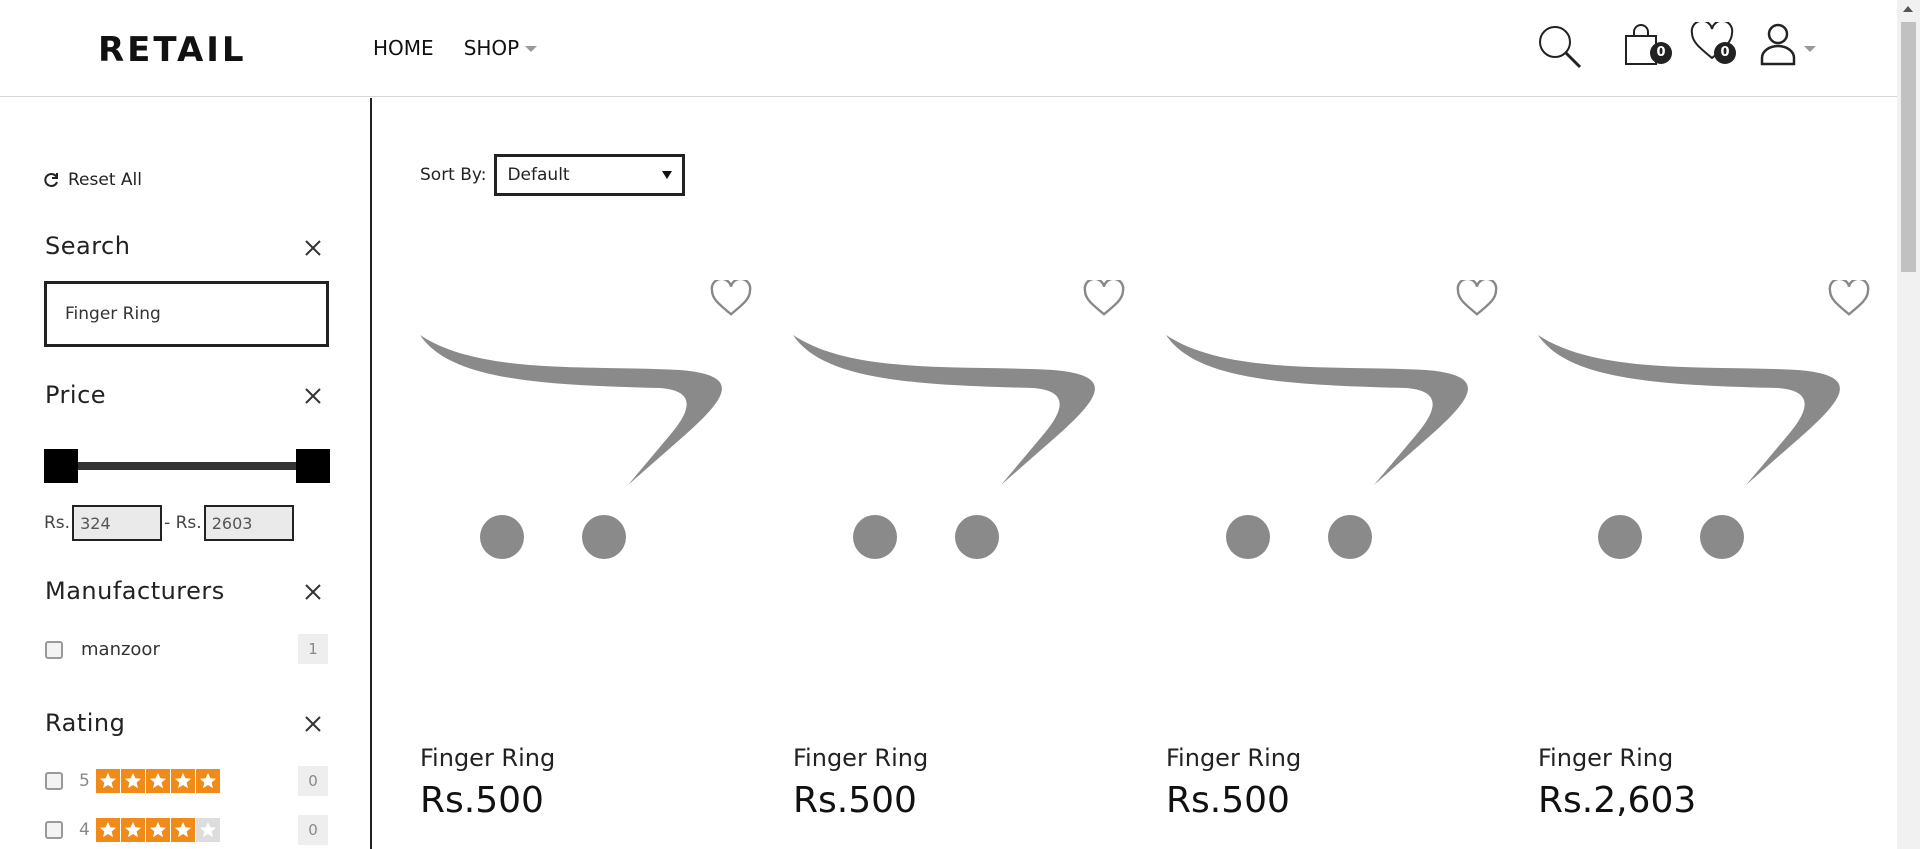 The height and width of the screenshot is (849, 1920). Describe the element at coordinates (313, 592) in the screenshot. I see `manufacturers-filter-close-icon` at that location.